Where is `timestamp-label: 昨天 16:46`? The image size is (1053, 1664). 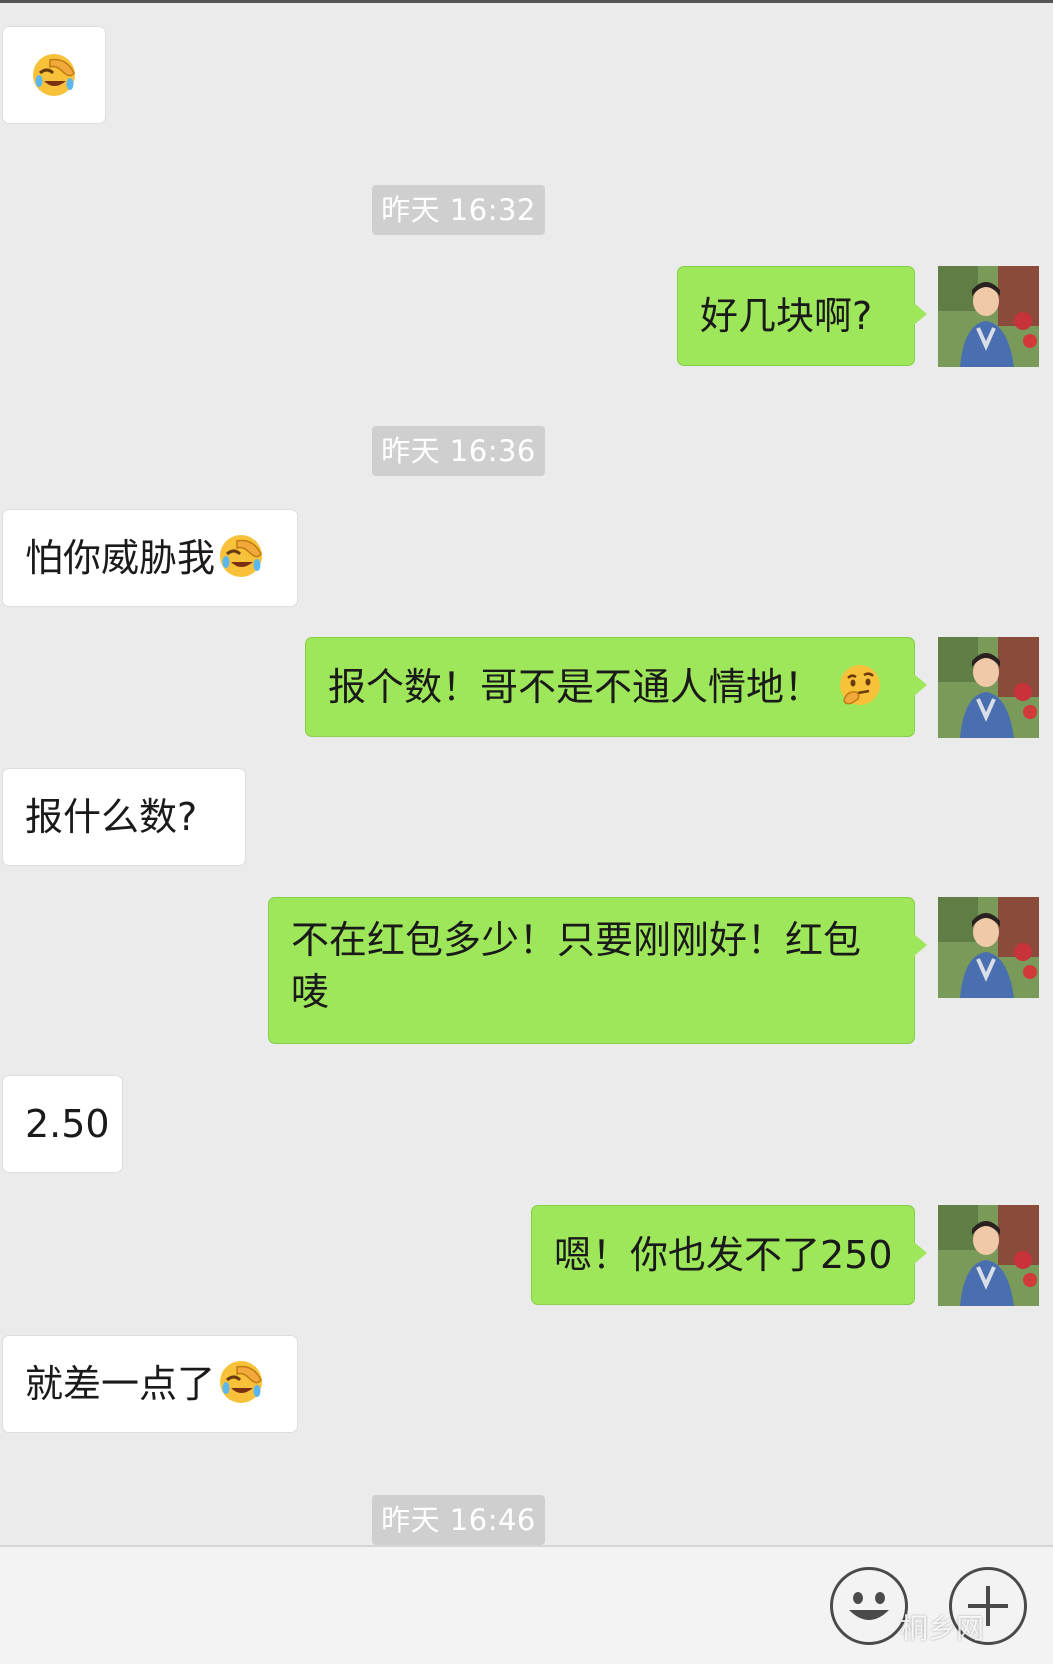
timestamp-label: 昨天 16:46 is located at coordinates (458, 1520).